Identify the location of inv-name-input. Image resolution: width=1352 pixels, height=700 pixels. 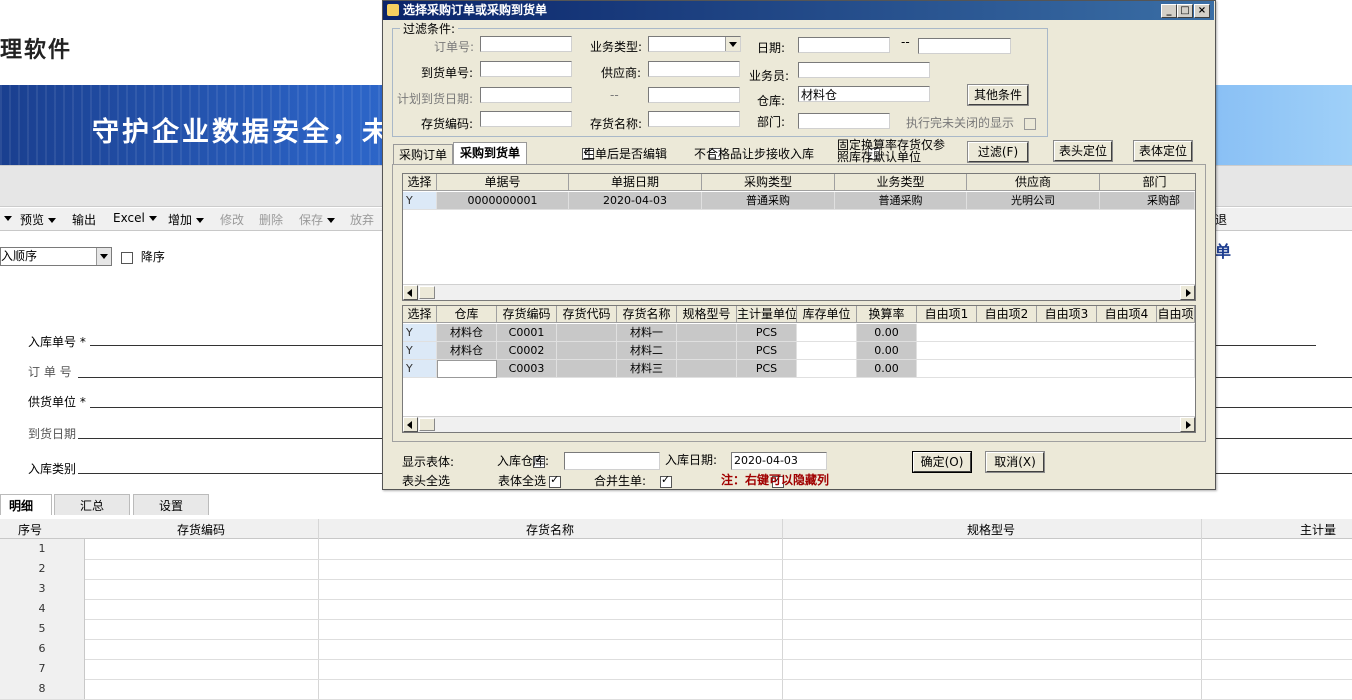
(694, 119).